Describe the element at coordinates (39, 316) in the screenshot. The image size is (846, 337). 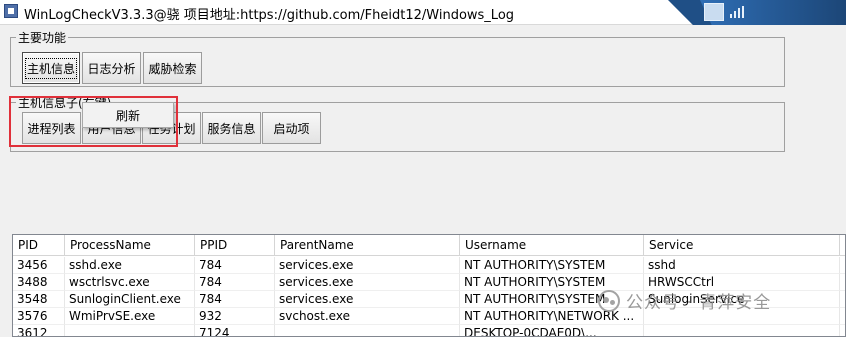
I see `cell-pid: 3576` at that location.